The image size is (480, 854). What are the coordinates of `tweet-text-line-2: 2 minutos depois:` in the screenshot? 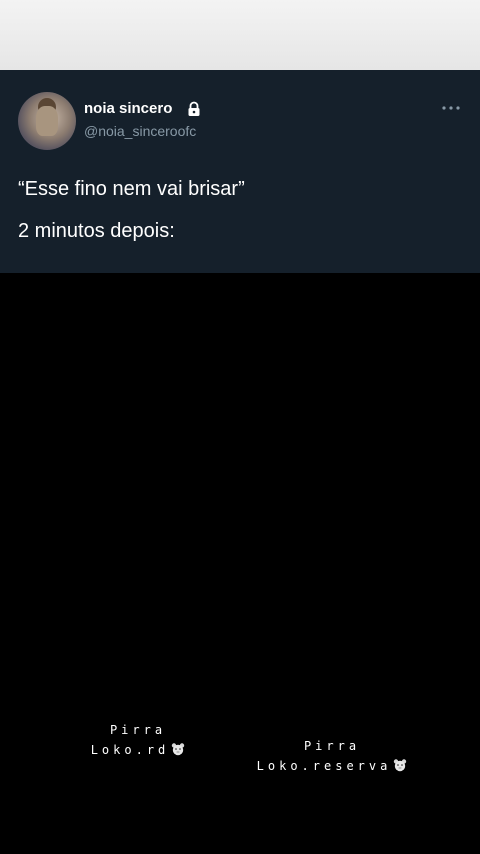 It's located at (96, 231).